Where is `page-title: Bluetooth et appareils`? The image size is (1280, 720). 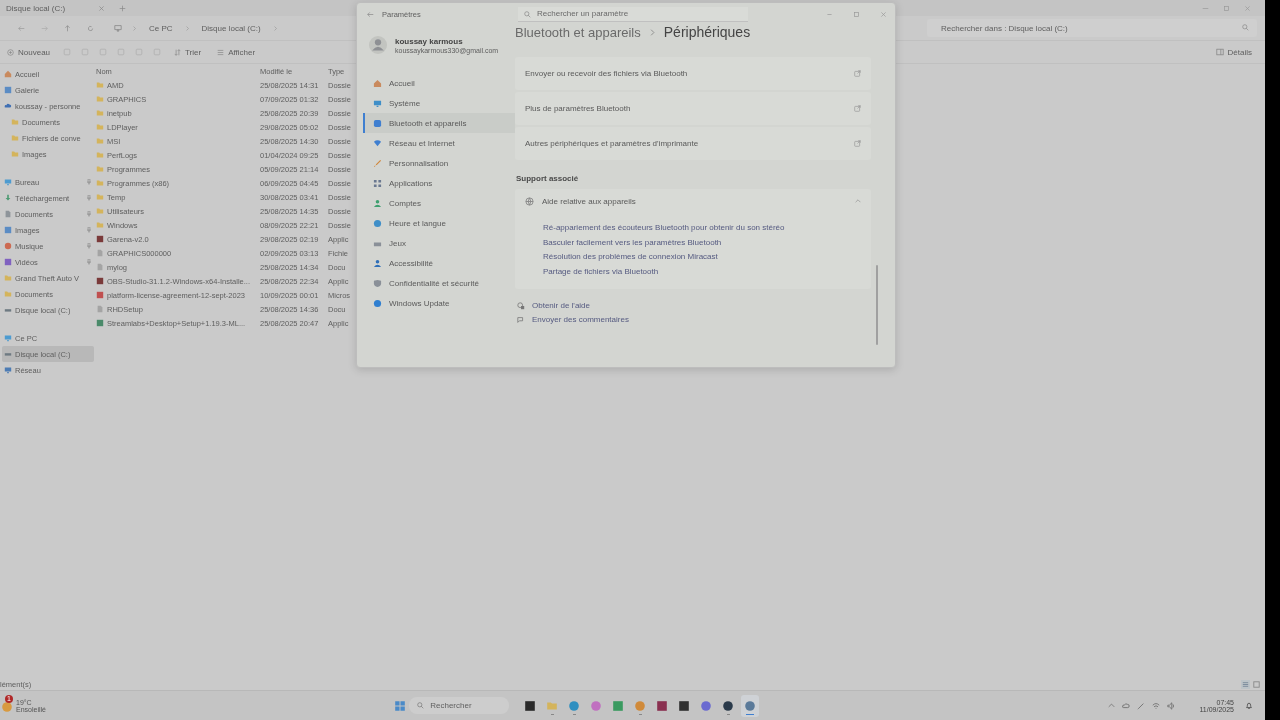
page-title: Bluetooth et appareils is located at coordinates (578, 32).